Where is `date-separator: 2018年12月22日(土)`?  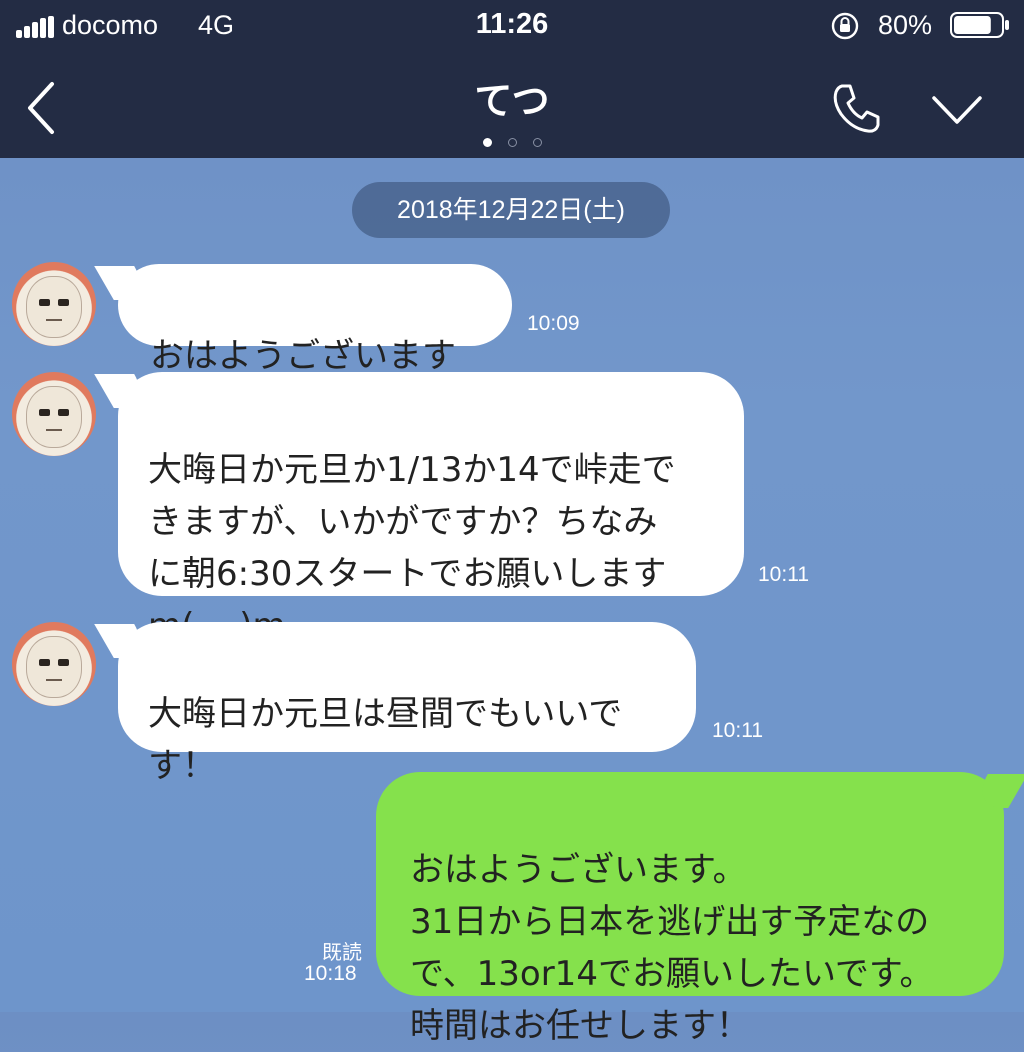 date-separator: 2018年12月22日(土) is located at coordinates (511, 210).